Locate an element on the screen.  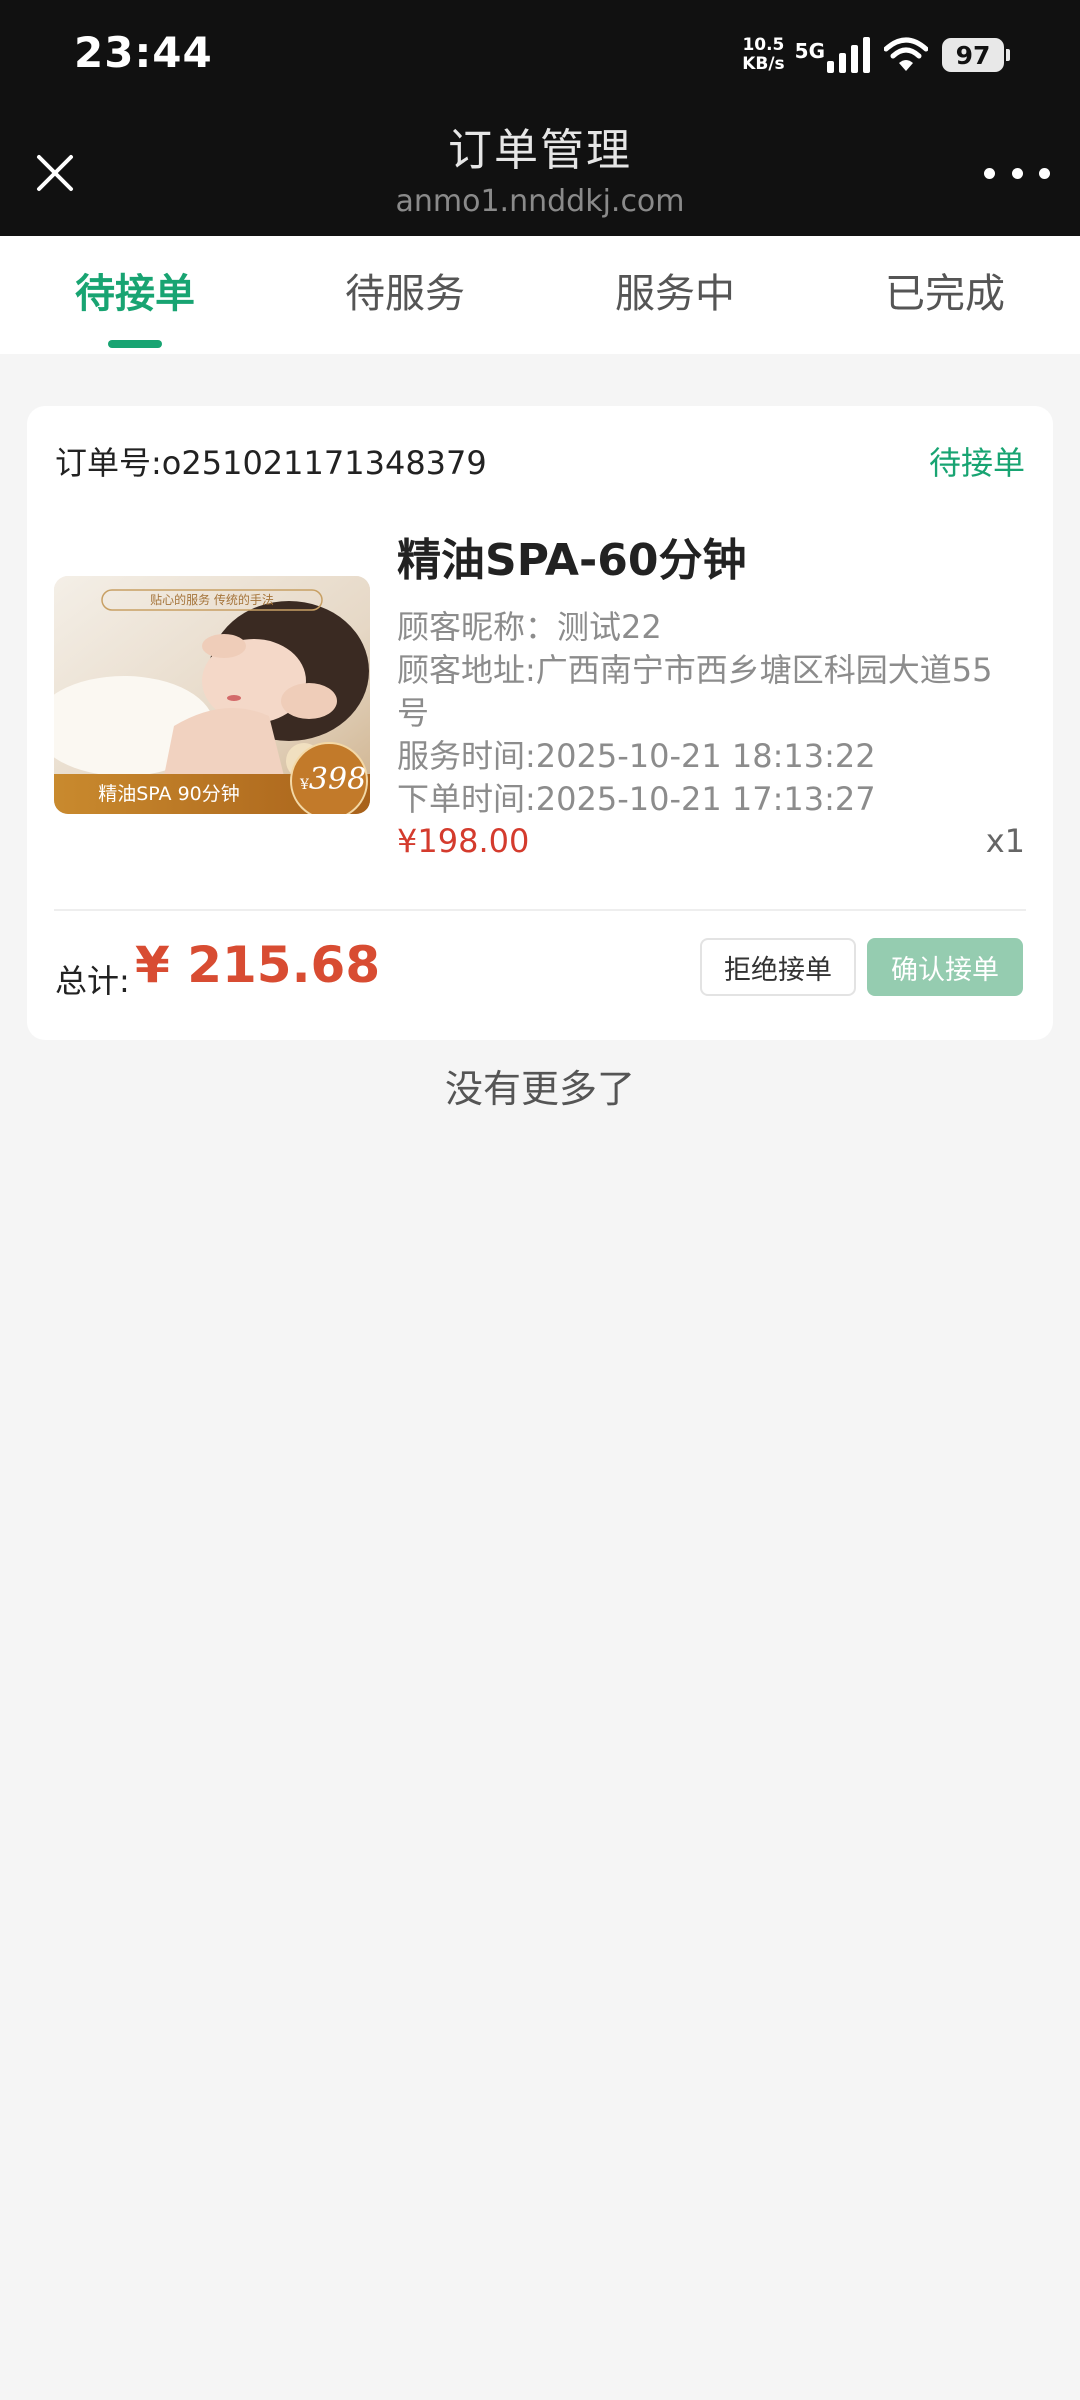
page-title: 订单管理 is located at coordinates (540, 150).